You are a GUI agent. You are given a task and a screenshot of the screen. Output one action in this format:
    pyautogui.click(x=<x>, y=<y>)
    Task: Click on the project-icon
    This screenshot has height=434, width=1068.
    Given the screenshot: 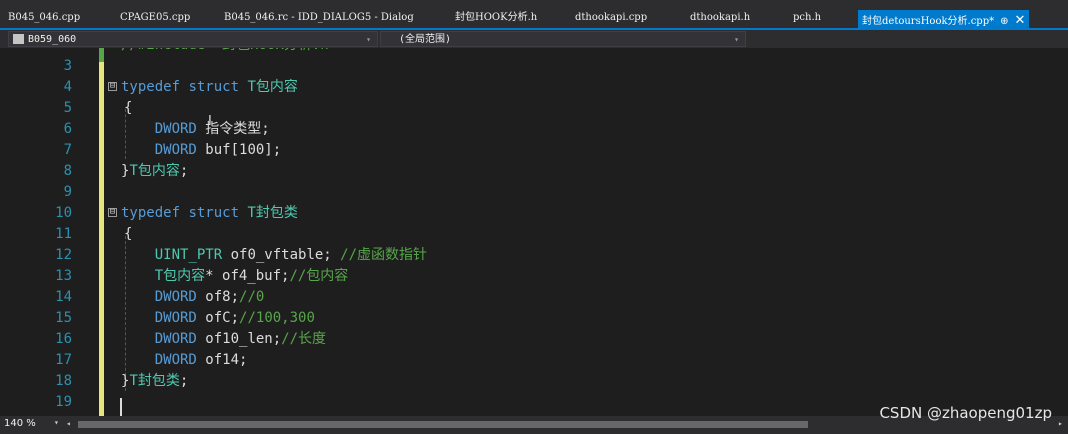 What is the action you would take?
    pyautogui.click(x=18, y=39)
    